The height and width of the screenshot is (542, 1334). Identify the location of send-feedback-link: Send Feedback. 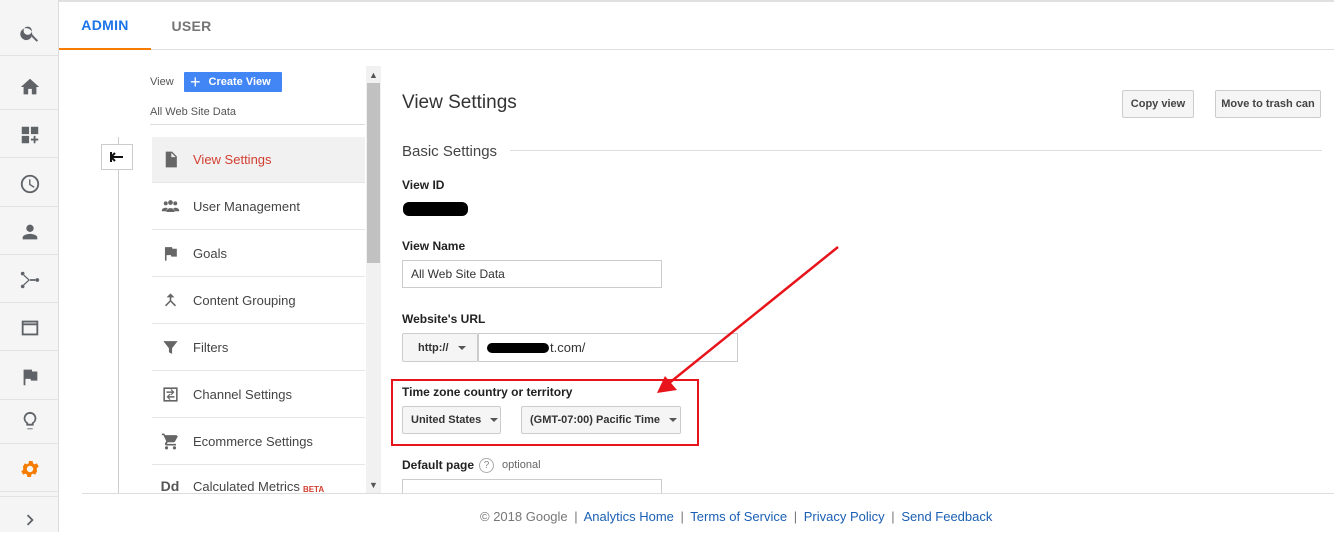
(946, 516).